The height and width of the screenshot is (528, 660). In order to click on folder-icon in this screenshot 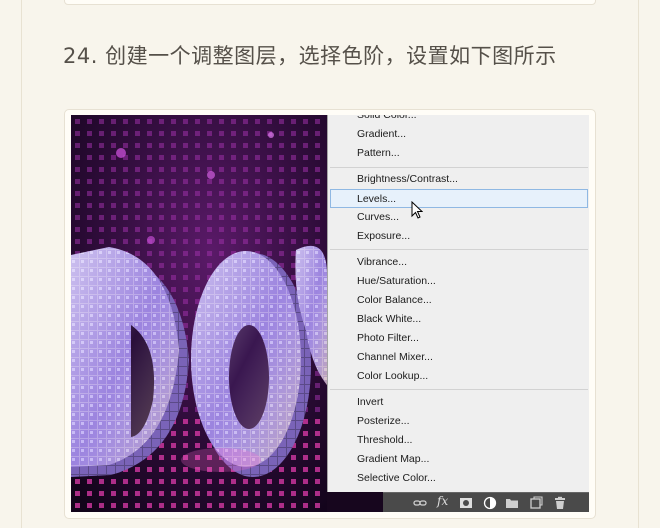, I will do `click(512, 503)`.